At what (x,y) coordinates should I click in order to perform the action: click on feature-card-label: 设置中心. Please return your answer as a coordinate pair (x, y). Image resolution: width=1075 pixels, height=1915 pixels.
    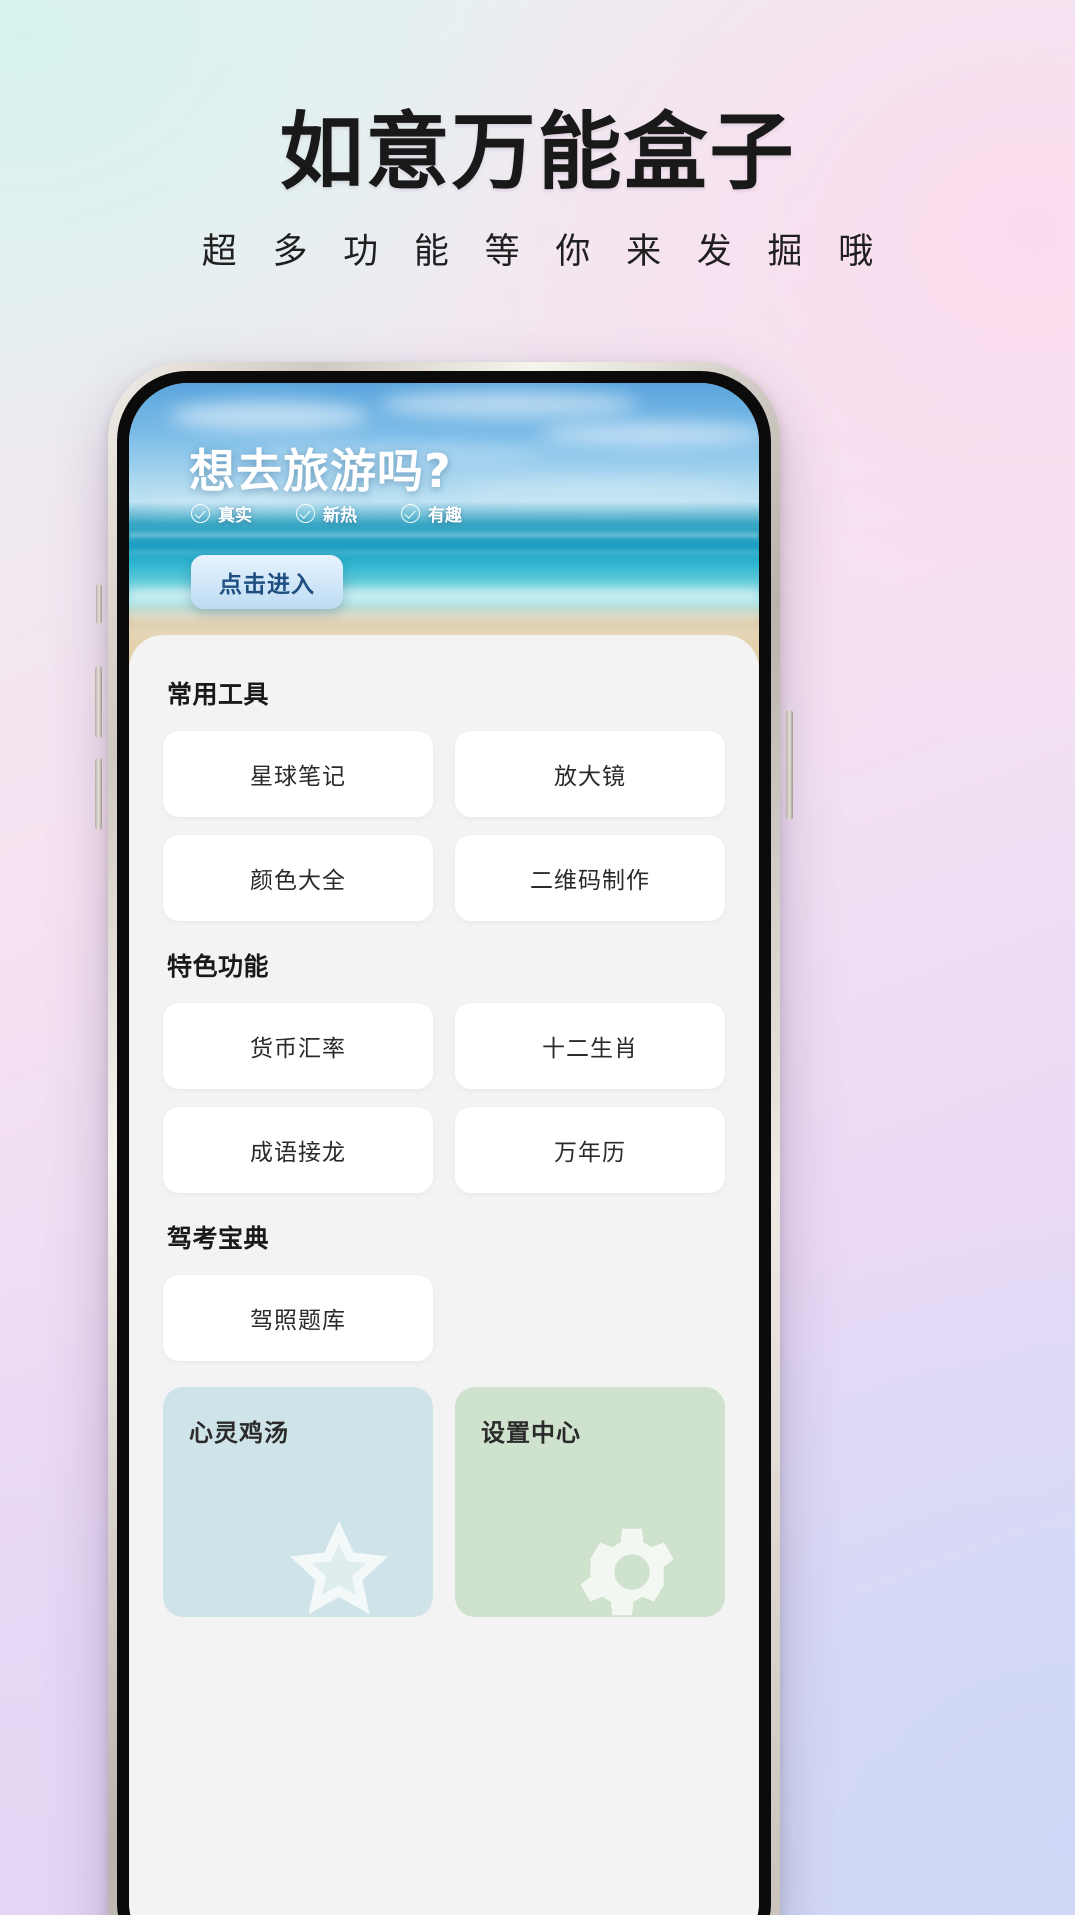
    Looking at the image, I should click on (531, 1433).